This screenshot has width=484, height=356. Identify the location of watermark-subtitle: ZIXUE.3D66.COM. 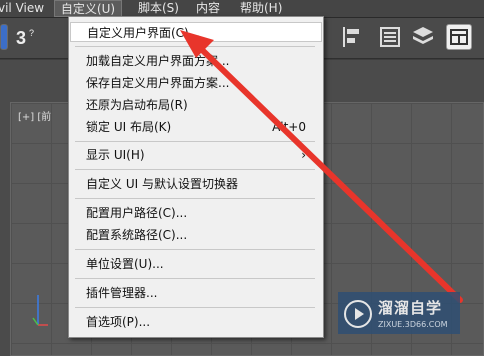
(413, 324).